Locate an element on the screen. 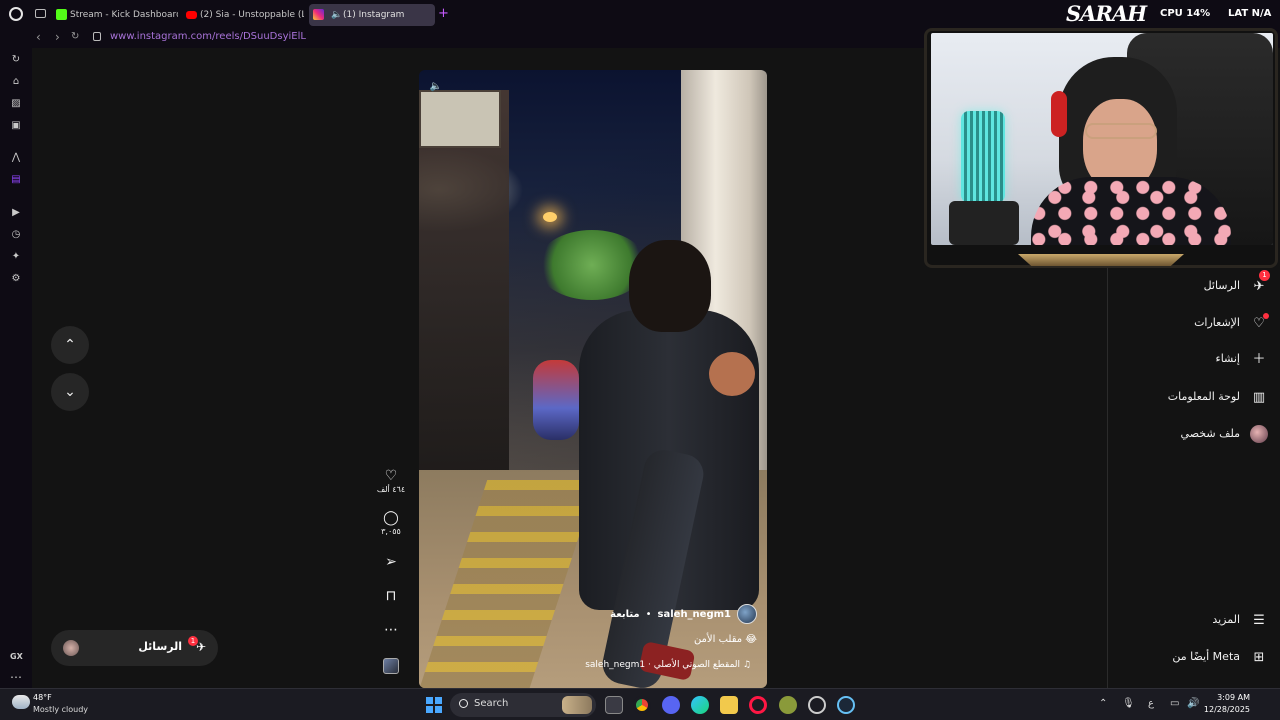  comment-count: ٣,٠٥٥ is located at coordinates (391, 531).